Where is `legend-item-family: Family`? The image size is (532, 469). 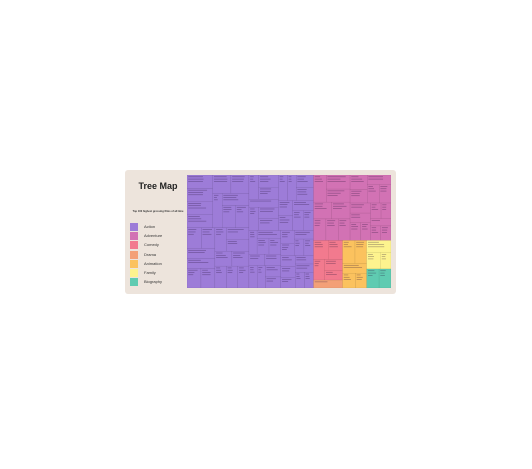 legend-item-family: Family is located at coordinates (158, 273).